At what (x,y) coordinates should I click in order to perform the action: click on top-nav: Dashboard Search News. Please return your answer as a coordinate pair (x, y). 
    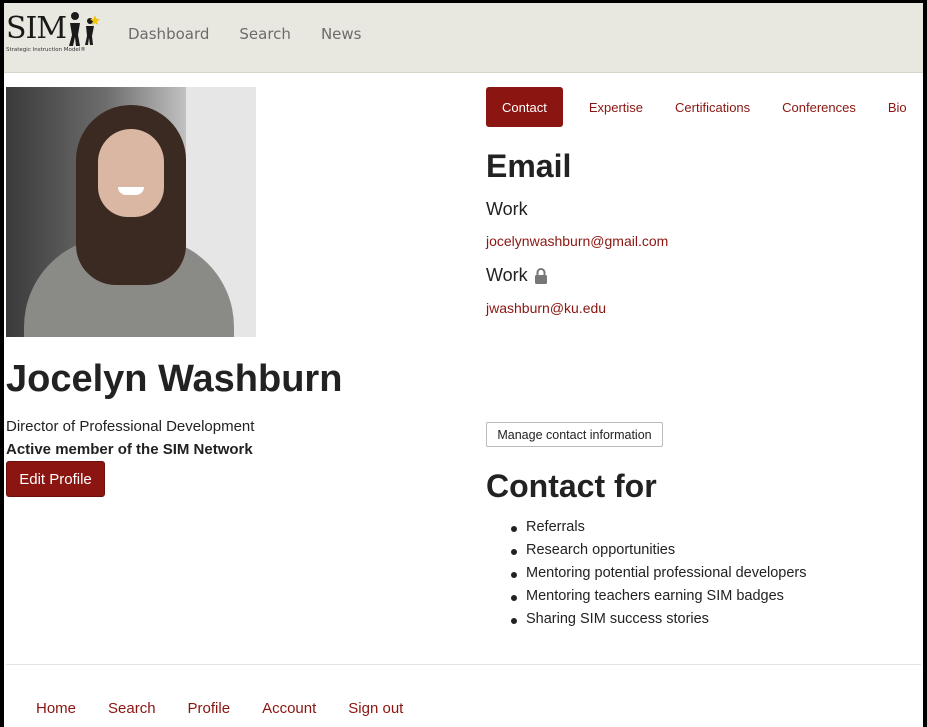
    Looking at the image, I should click on (244, 34).